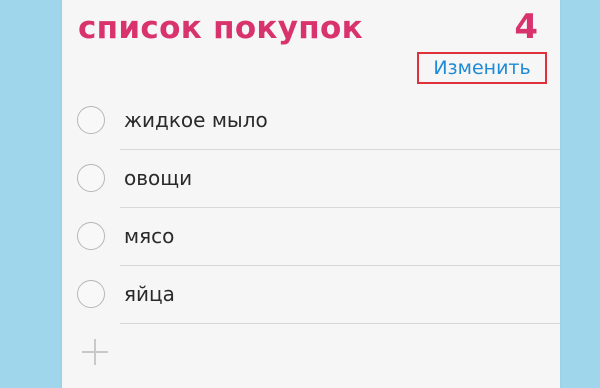 This screenshot has height=388, width=600. Describe the element at coordinates (311, 353) in the screenshot. I see `add-item-row` at that location.